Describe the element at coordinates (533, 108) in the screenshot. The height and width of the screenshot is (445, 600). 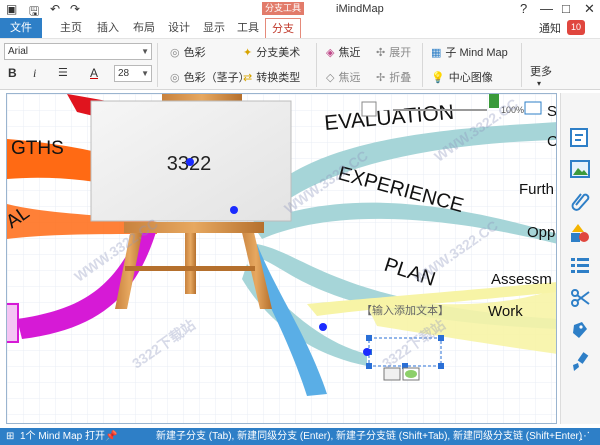
I see `view-mode-icon` at that location.